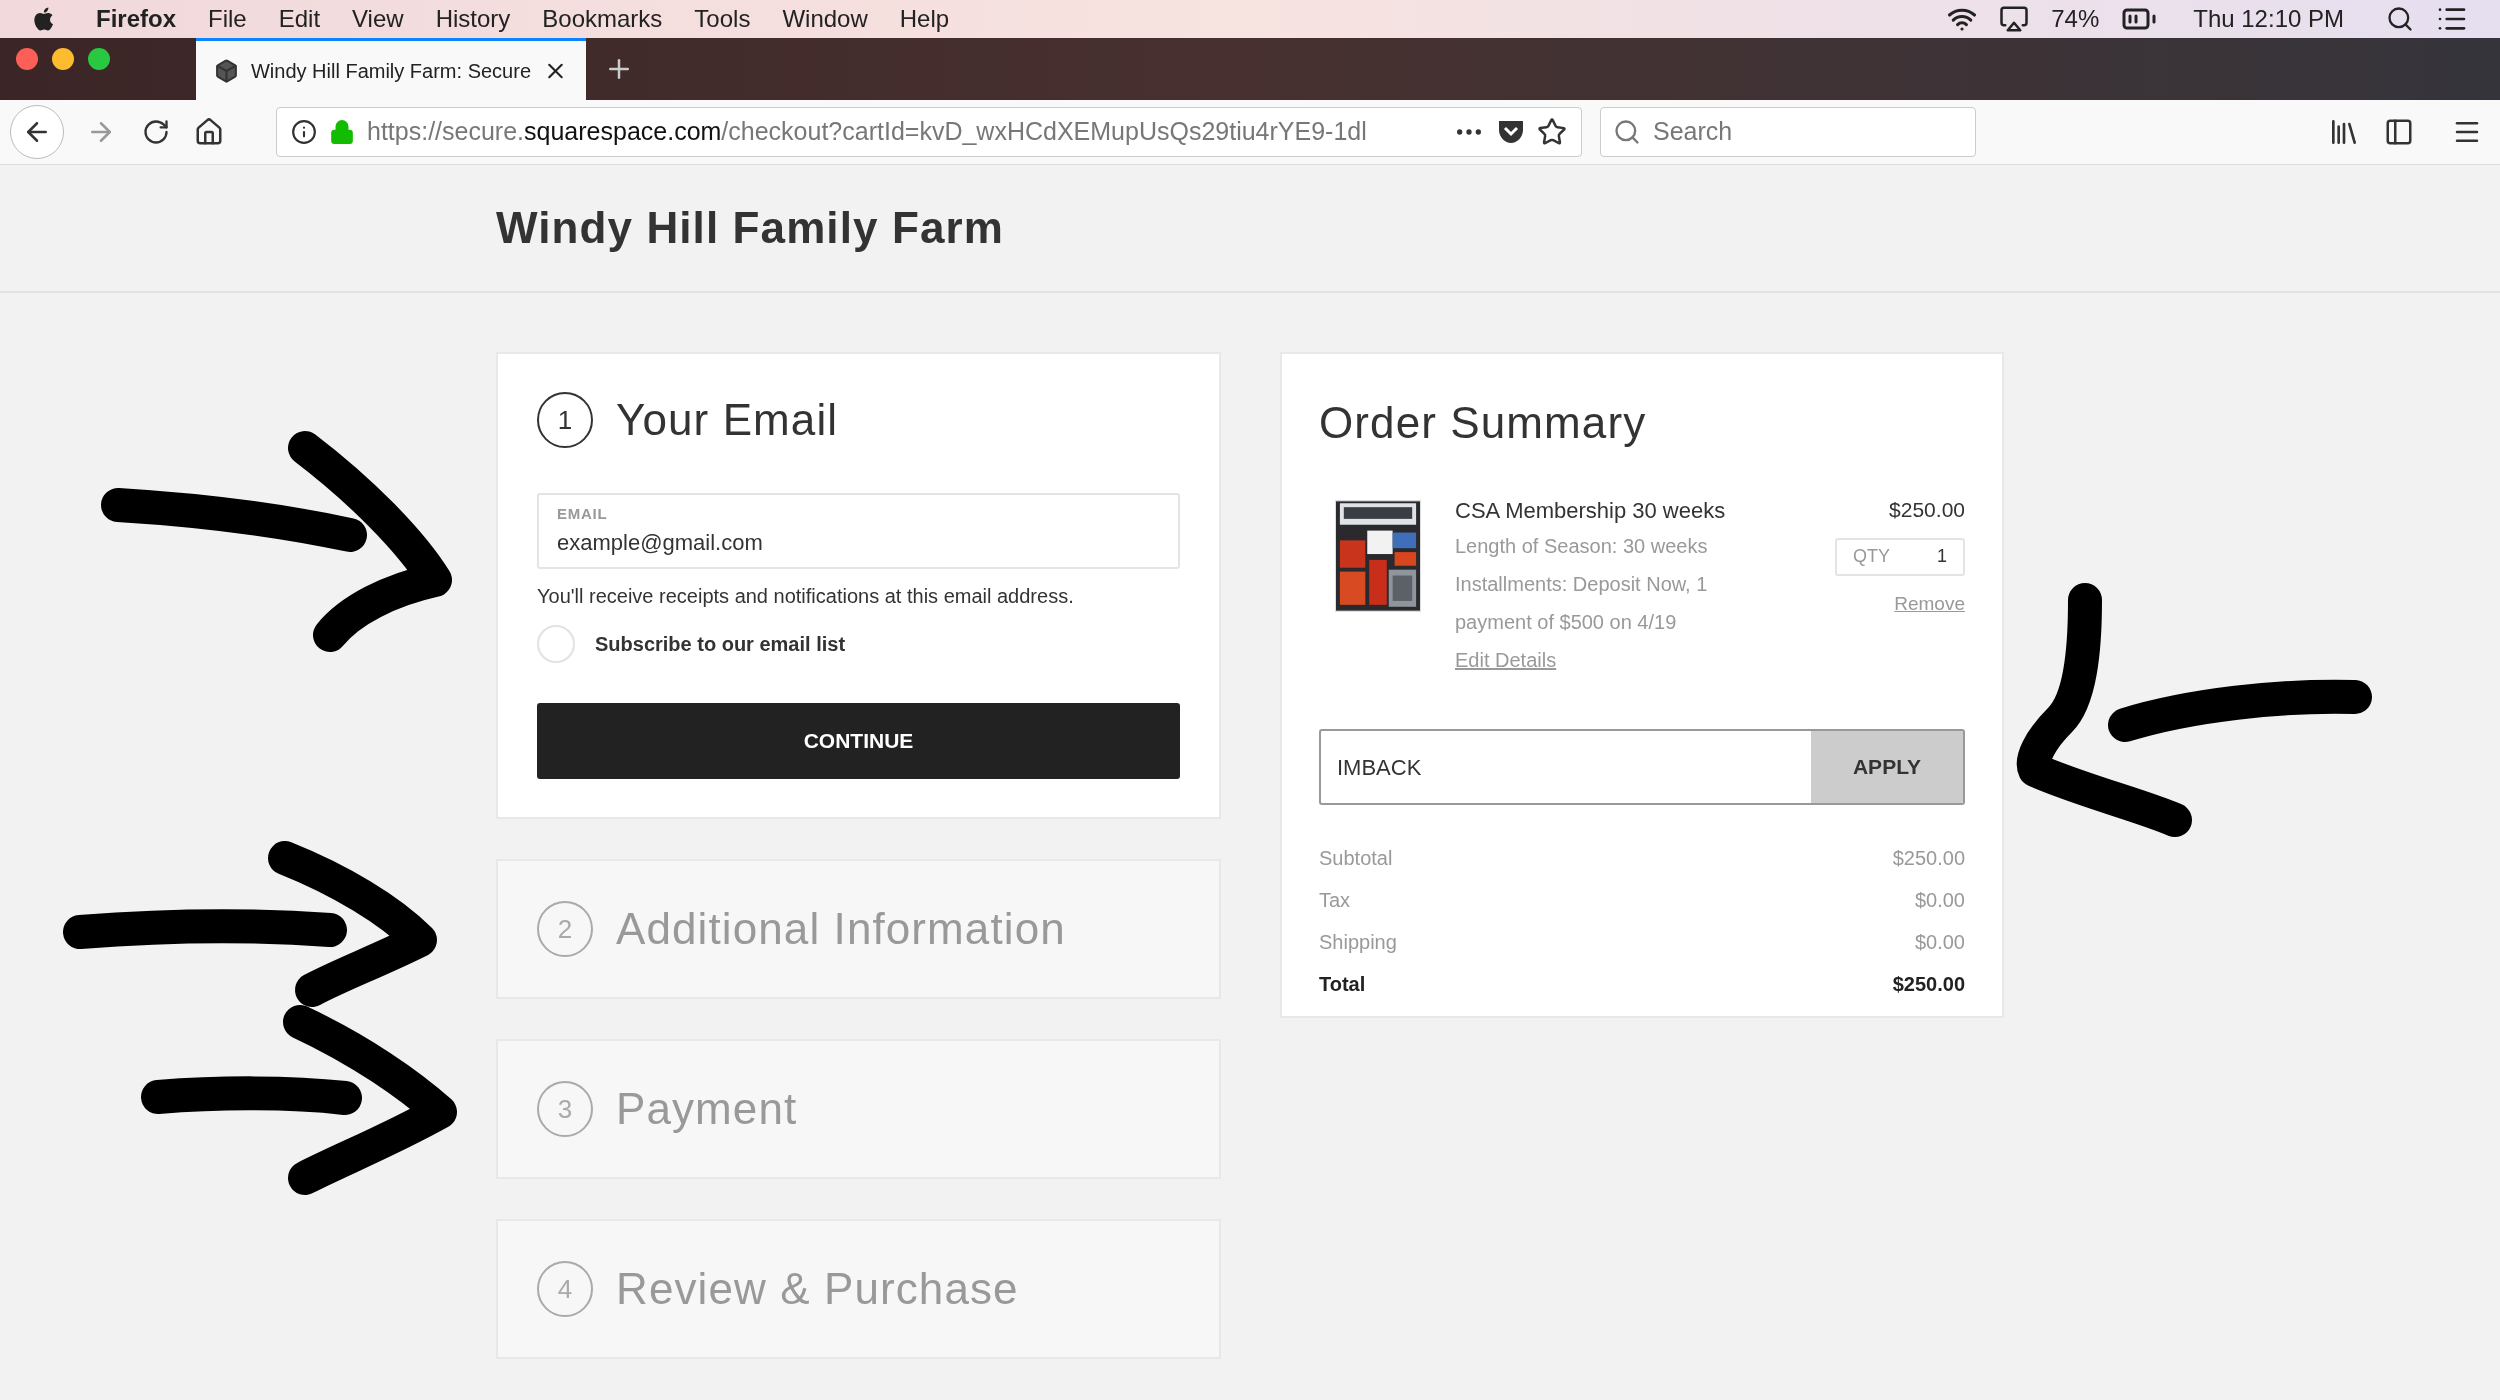 The image size is (2500, 1400). What do you see at coordinates (299, 19) in the screenshot?
I see `menu-item: Edit` at bounding box center [299, 19].